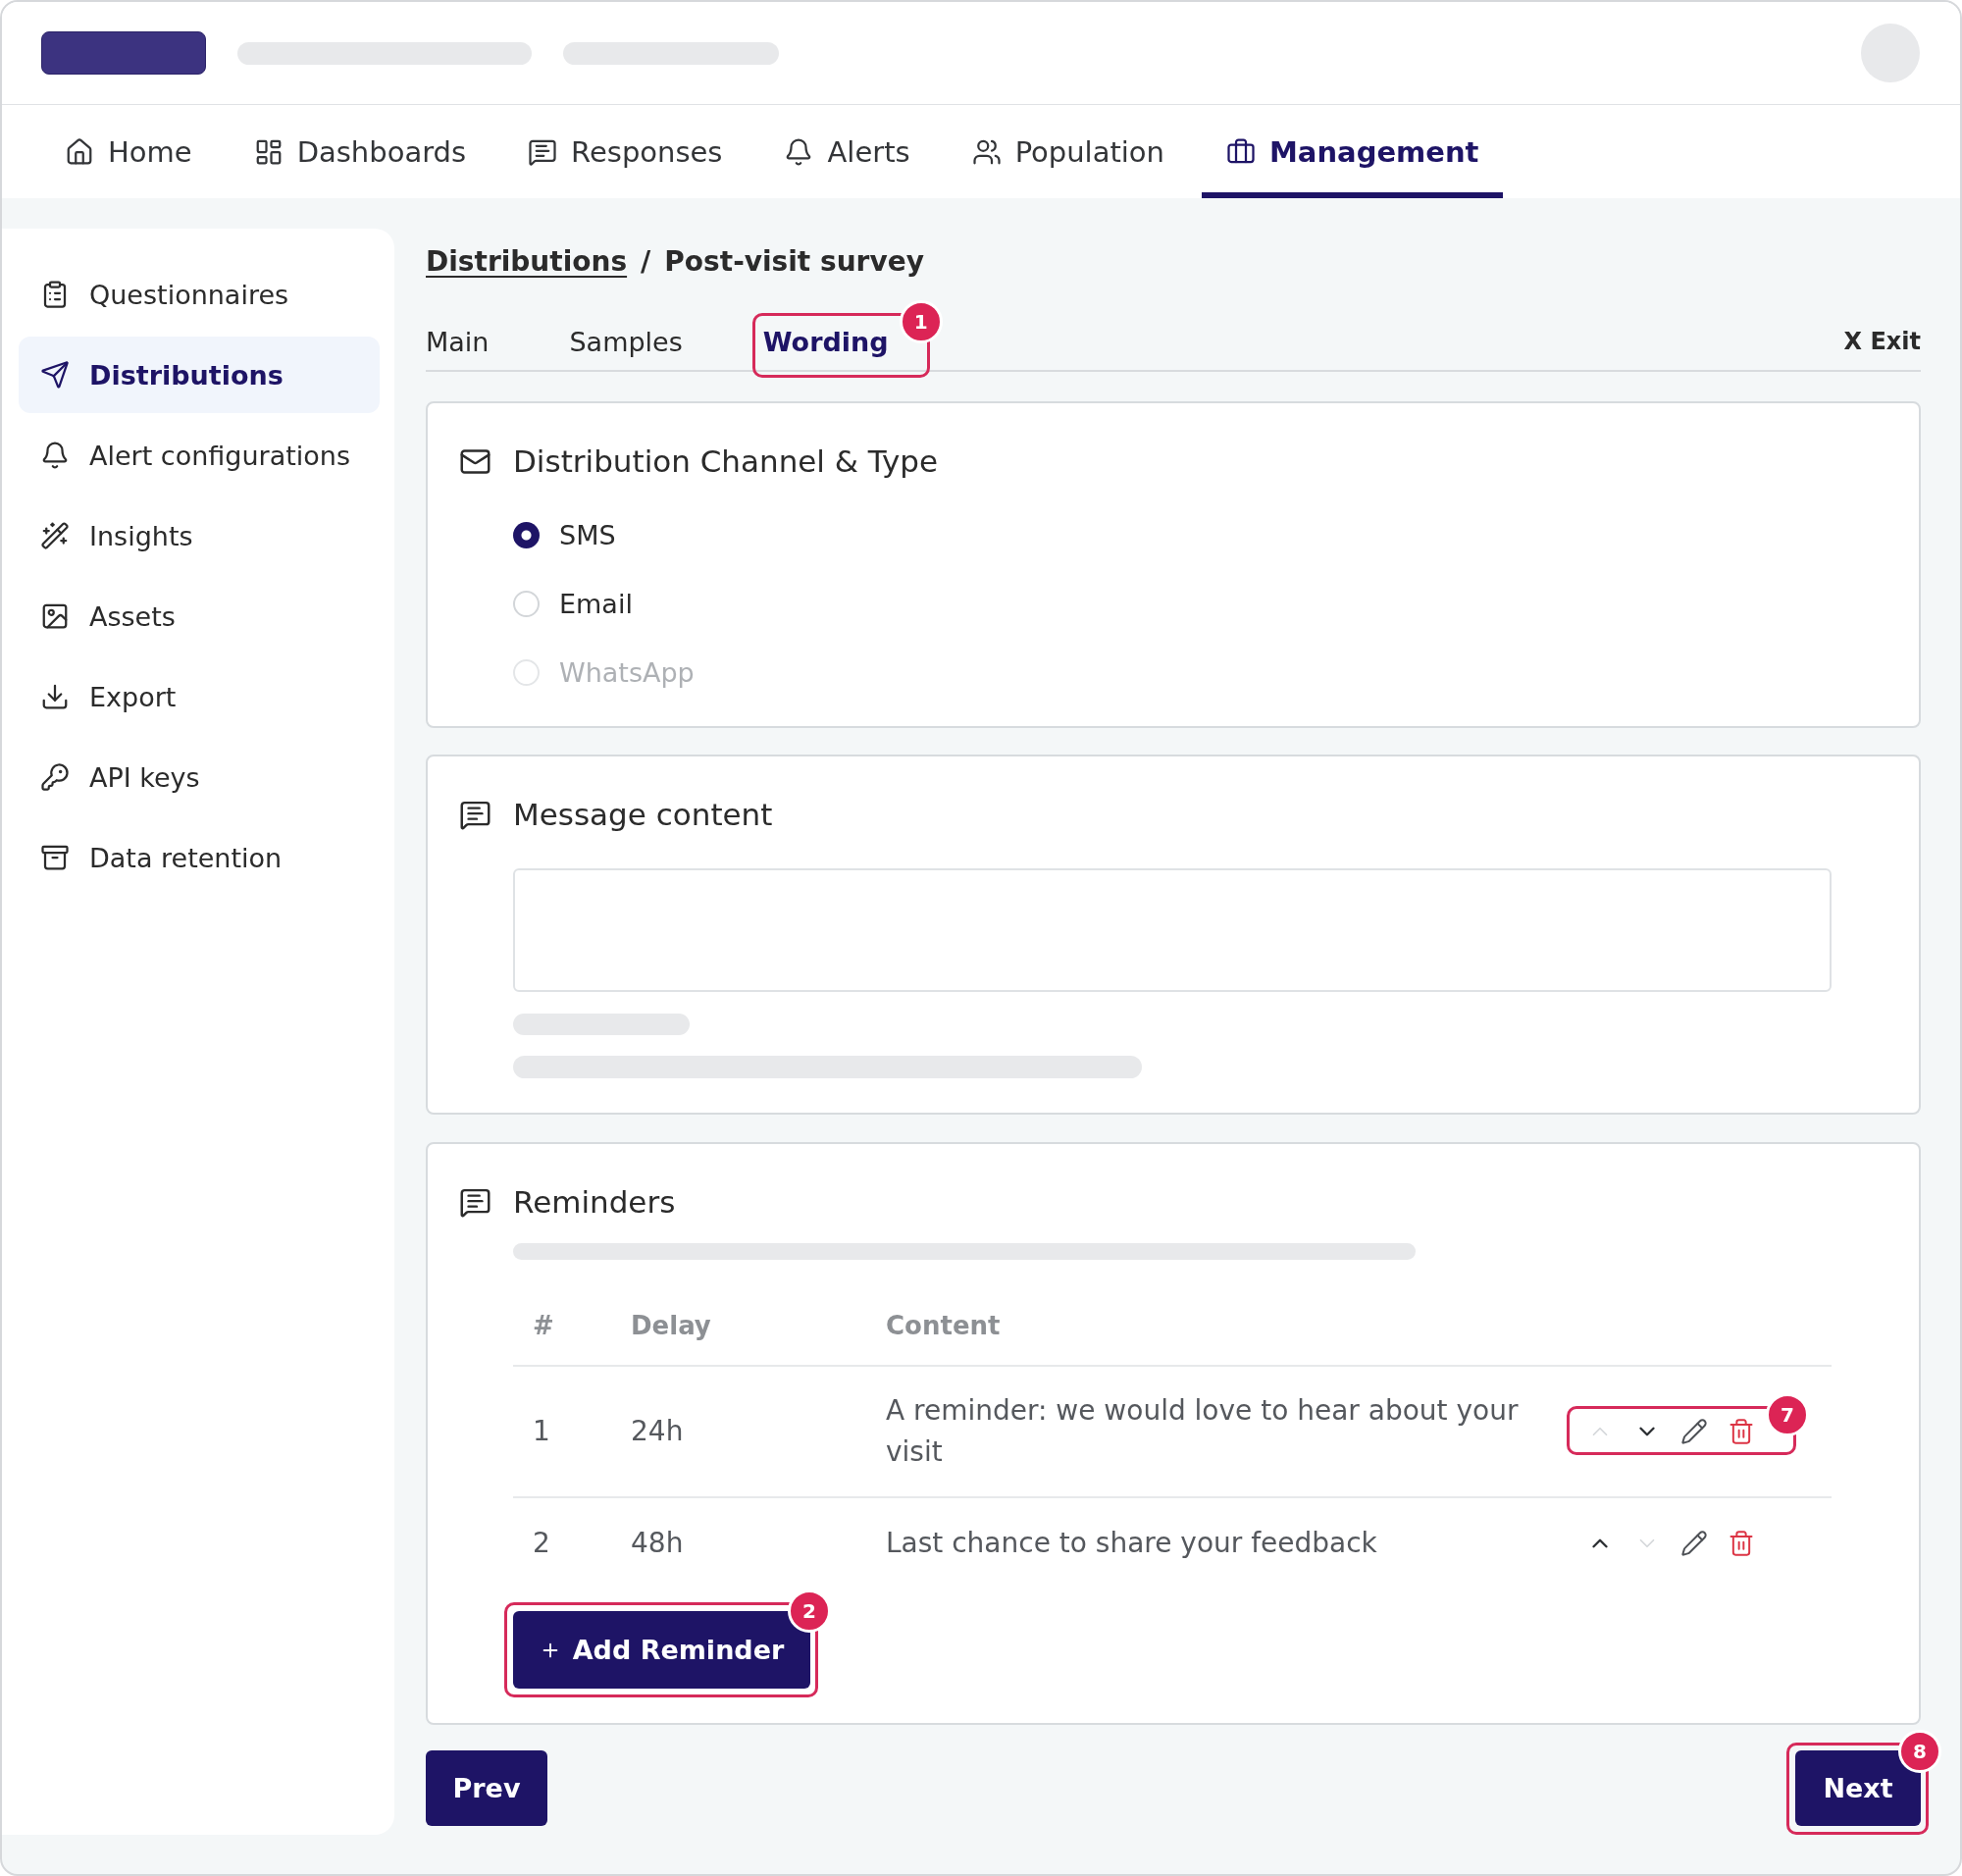  What do you see at coordinates (55, 375) in the screenshot?
I see `paper-plane-icon` at bounding box center [55, 375].